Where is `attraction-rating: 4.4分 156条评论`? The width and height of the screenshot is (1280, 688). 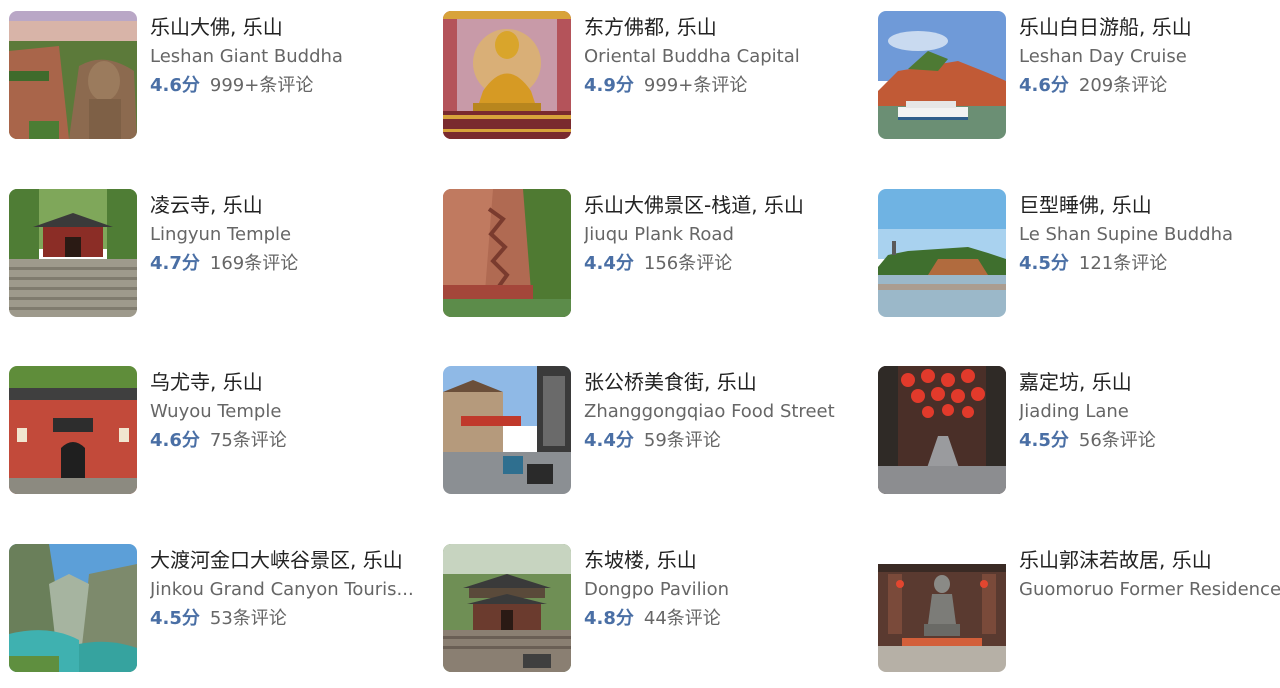 attraction-rating: 4.4分 156条评论 is located at coordinates (729, 263).